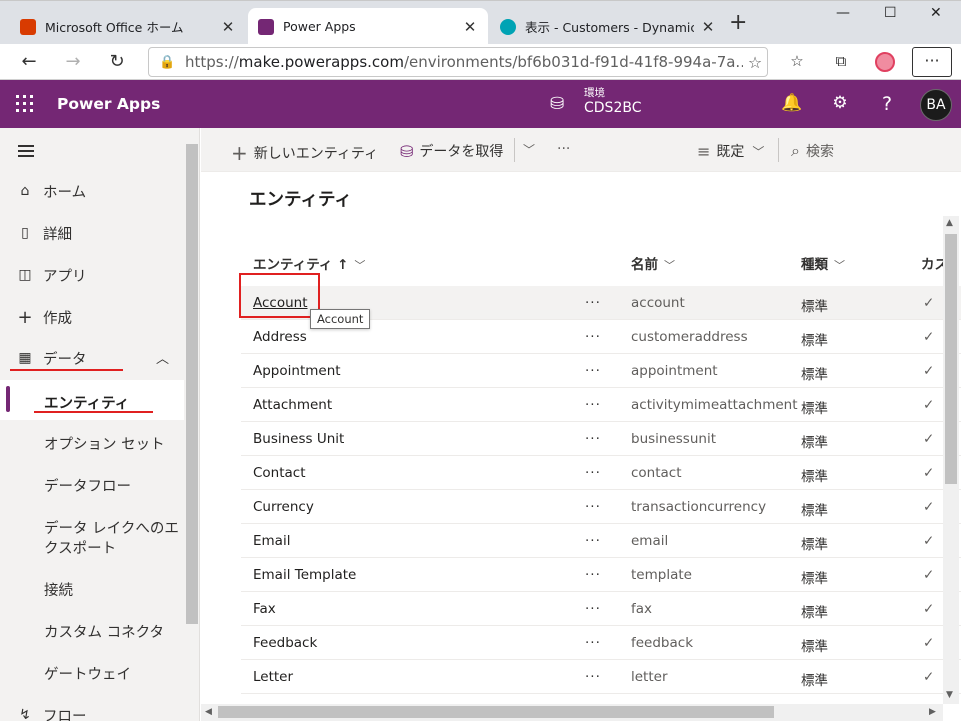 This screenshot has height=721, width=961. I want to click on highlight-underline, so click(66, 370).